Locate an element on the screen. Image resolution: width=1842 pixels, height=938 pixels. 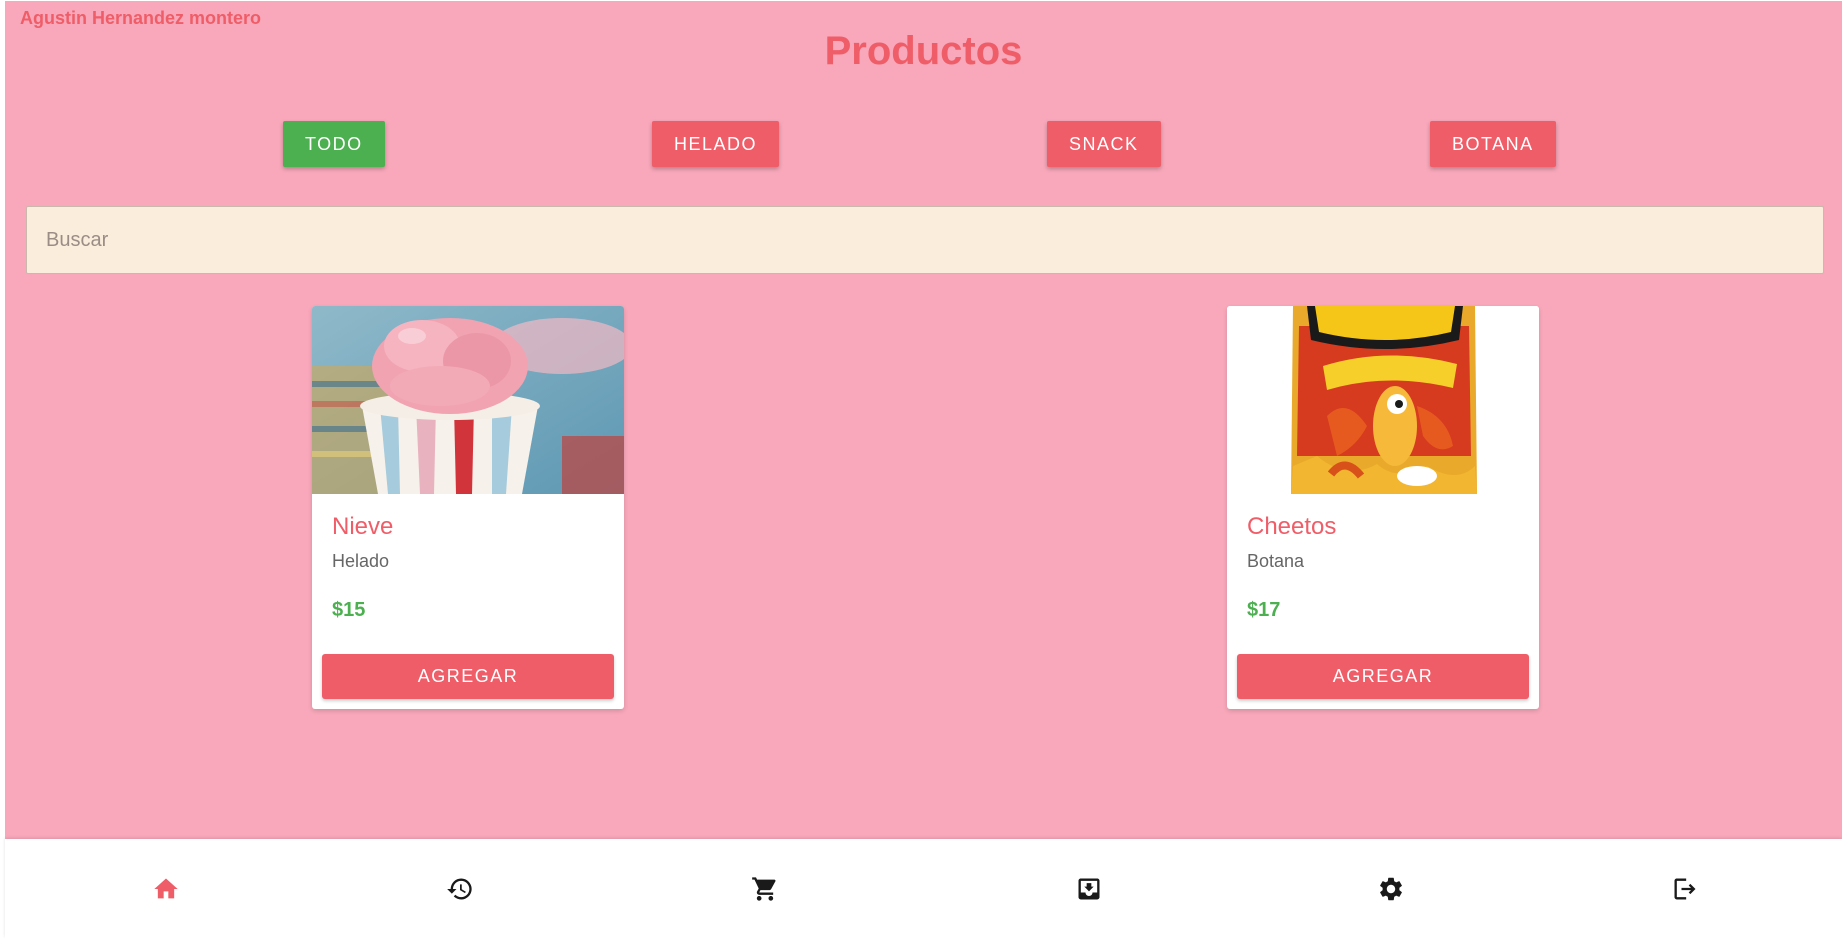
product-name: Nieve is located at coordinates (363, 526).